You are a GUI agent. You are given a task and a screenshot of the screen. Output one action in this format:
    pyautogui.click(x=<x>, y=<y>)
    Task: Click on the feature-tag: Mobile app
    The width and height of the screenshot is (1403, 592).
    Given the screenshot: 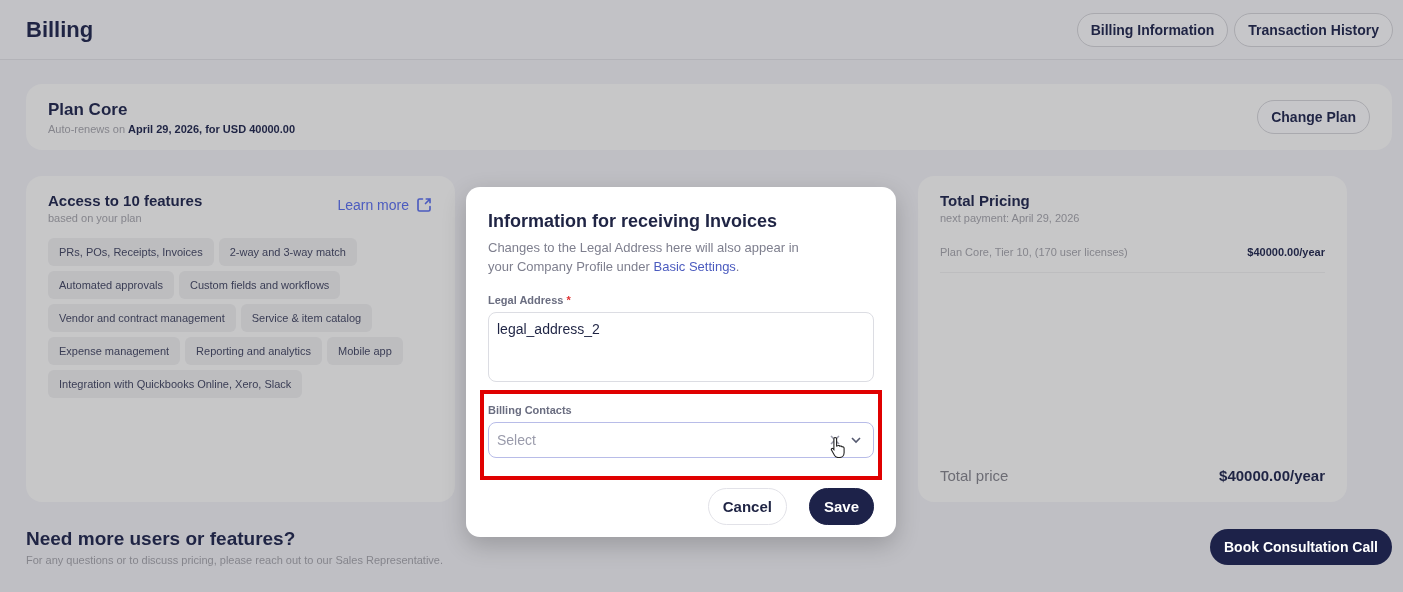 What is the action you would take?
    pyautogui.click(x=365, y=351)
    